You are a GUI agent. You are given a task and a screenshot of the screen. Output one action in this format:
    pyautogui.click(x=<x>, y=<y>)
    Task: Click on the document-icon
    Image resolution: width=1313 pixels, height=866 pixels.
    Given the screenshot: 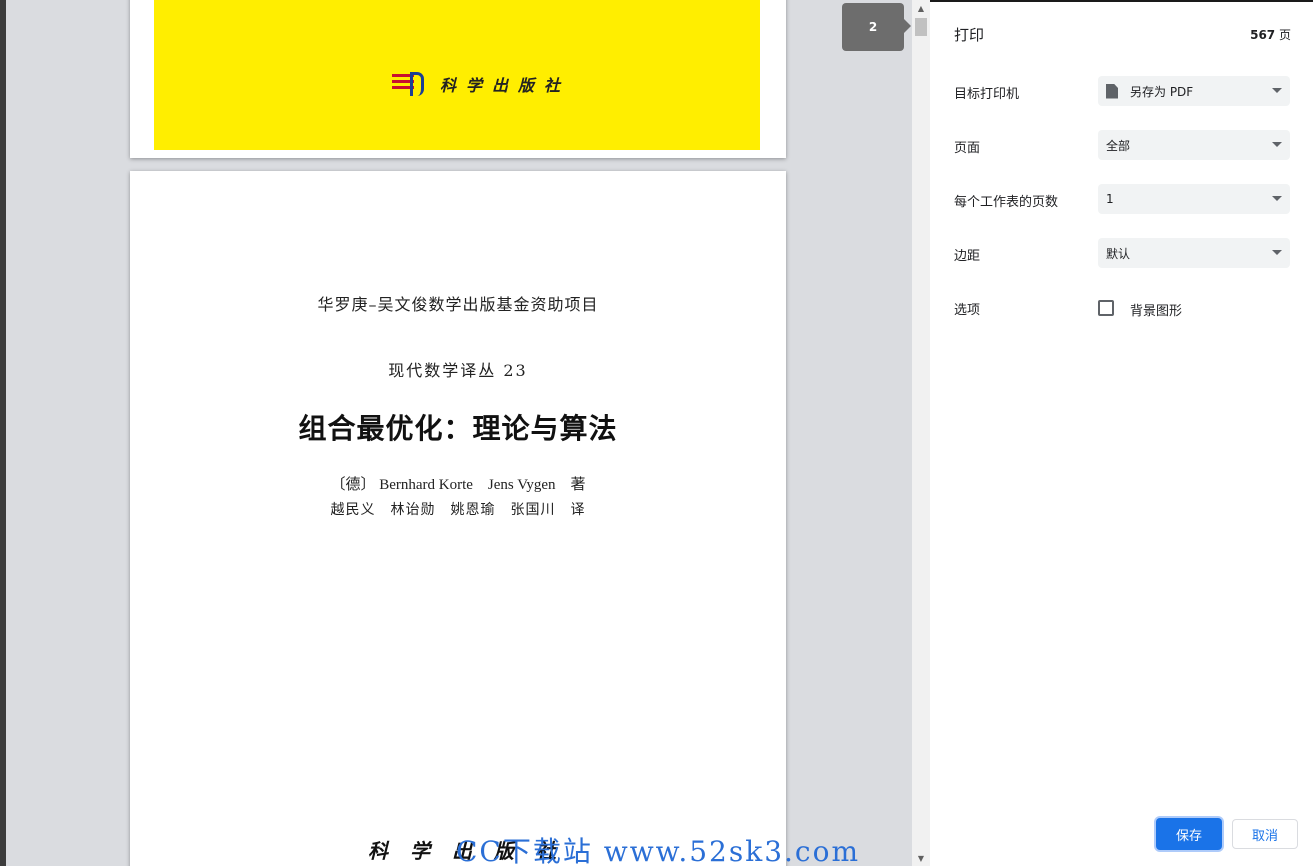 What is the action you would take?
    pyautogui.click(x=1112, y=91)
    